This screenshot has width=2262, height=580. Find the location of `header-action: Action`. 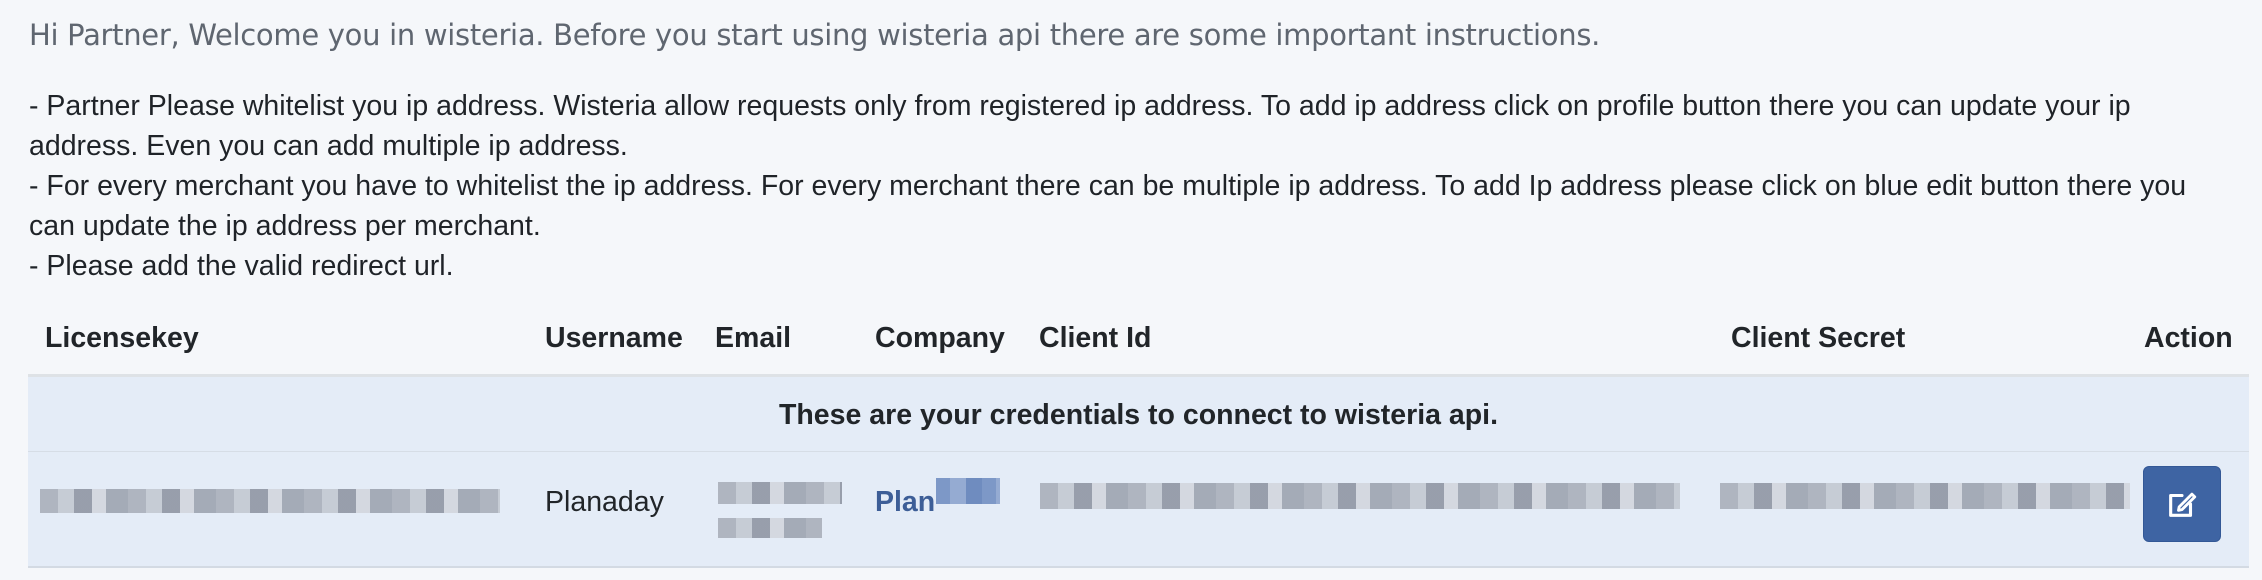

header-action: Action is located at coordinates (2188, 338).